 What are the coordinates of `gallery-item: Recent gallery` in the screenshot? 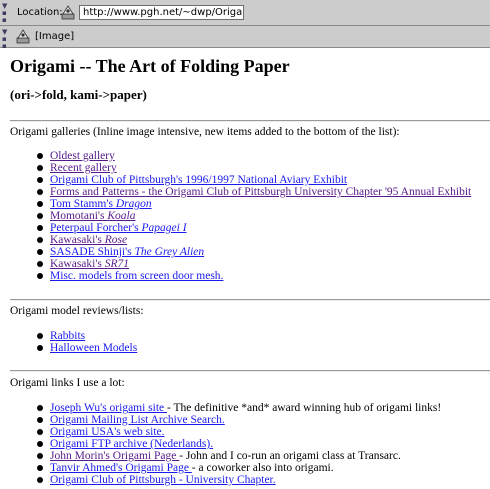 It's located at (235, 168).